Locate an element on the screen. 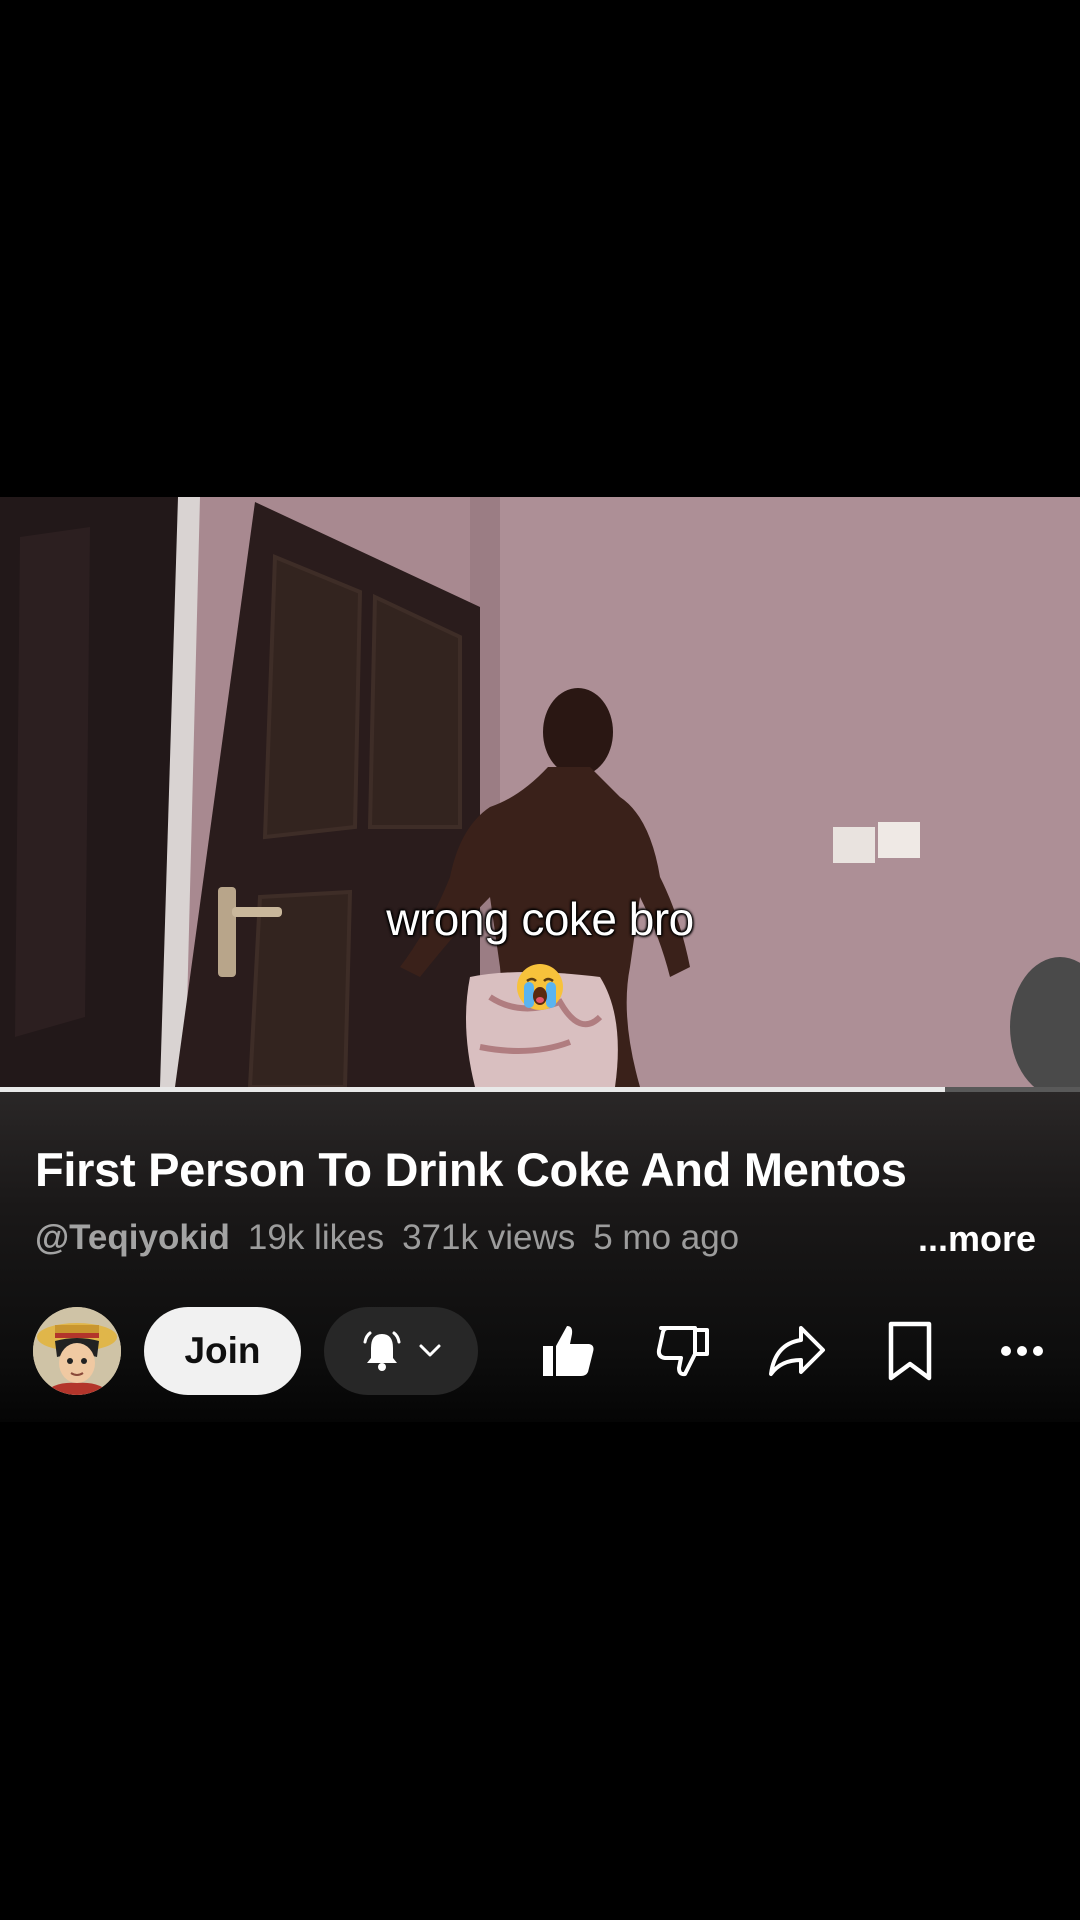  save-button is located at coordinates (910, 1351).